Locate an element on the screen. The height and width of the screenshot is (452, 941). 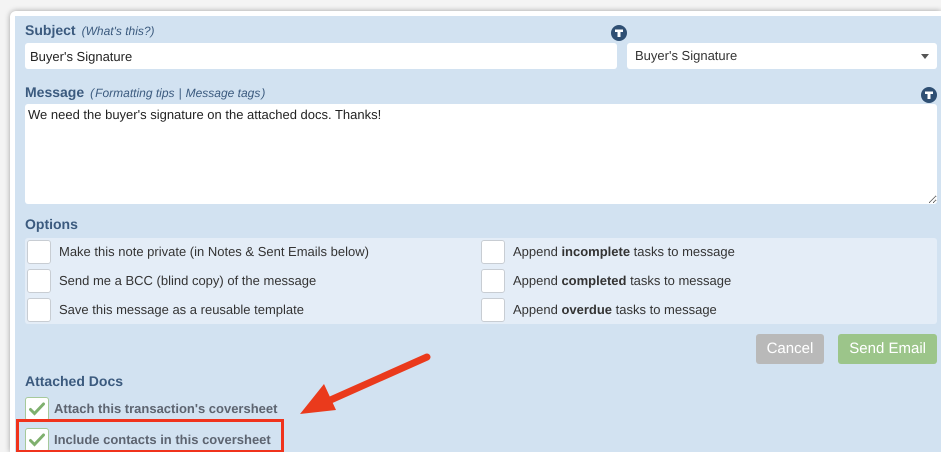
options-label: Options is located at coordinates (51, 224).